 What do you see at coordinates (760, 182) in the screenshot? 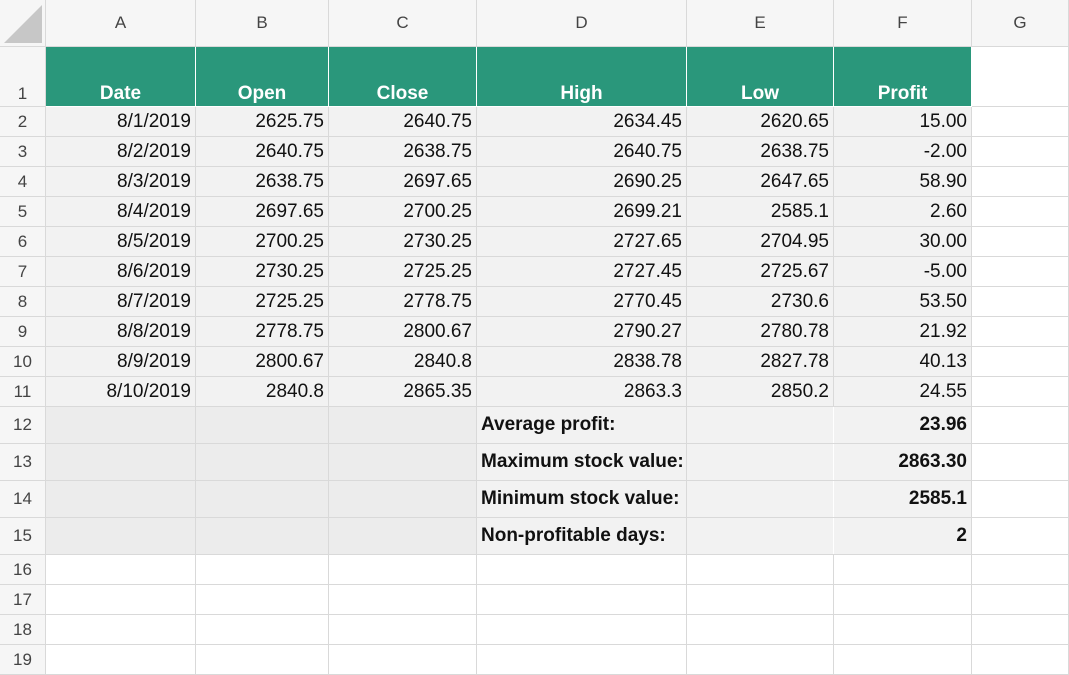
I see `data-cell-e4: 2647.65` at bounding box center [760, 182].